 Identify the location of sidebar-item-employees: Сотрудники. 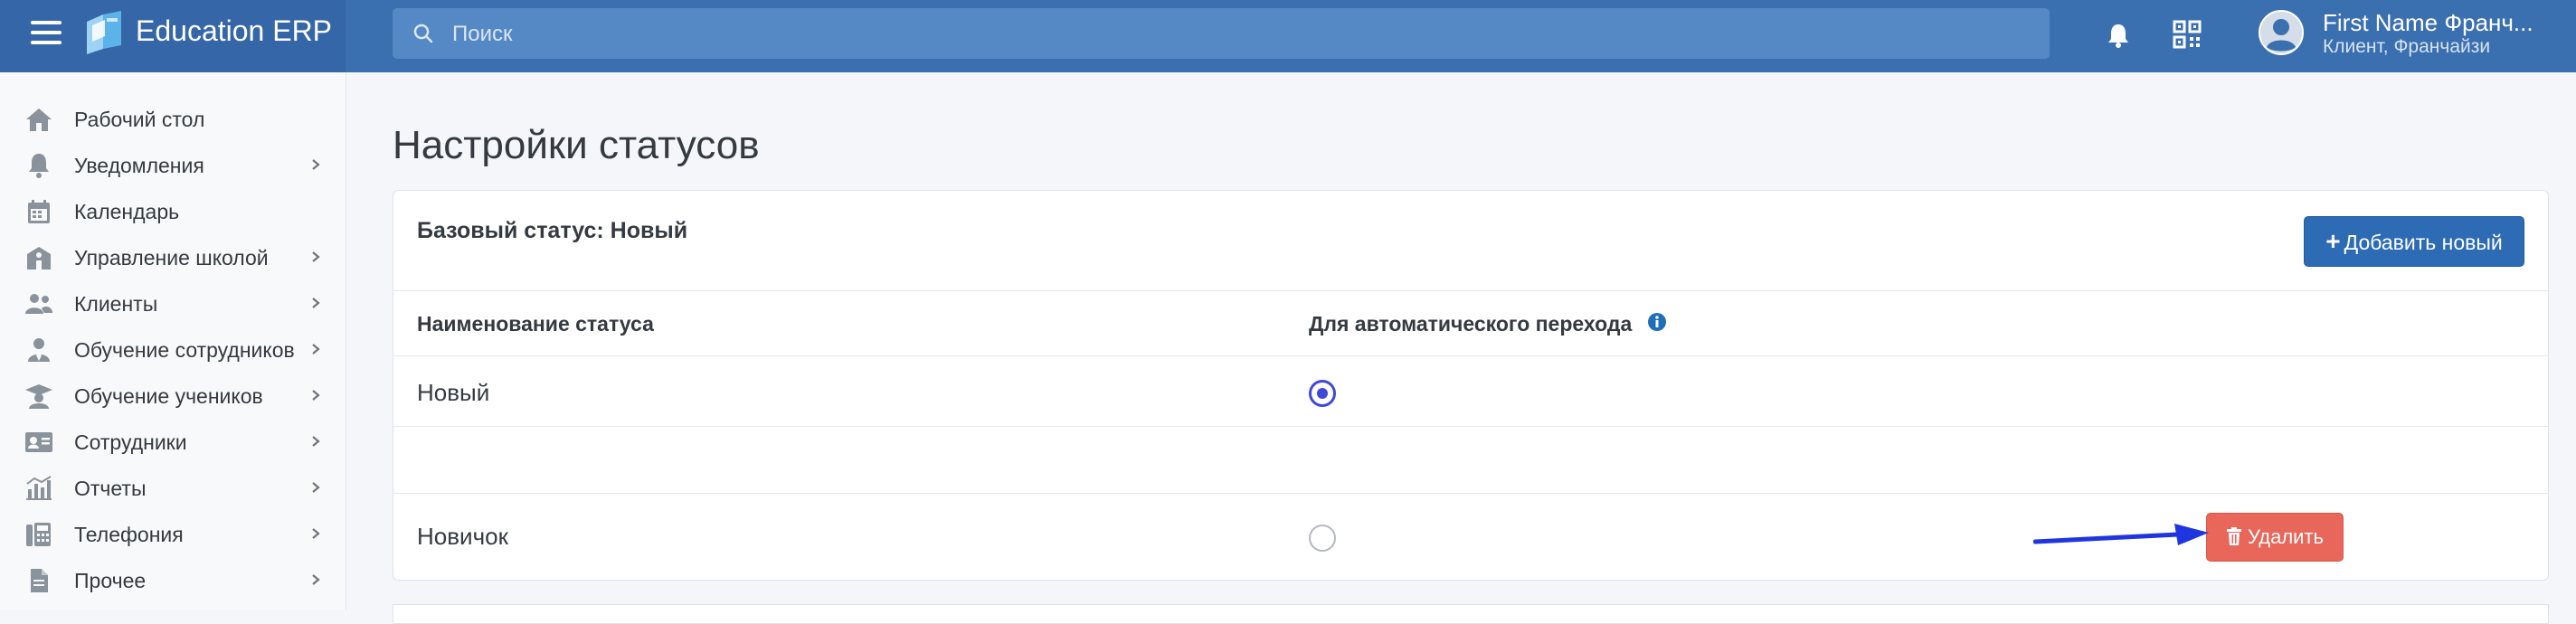
(173, 441).